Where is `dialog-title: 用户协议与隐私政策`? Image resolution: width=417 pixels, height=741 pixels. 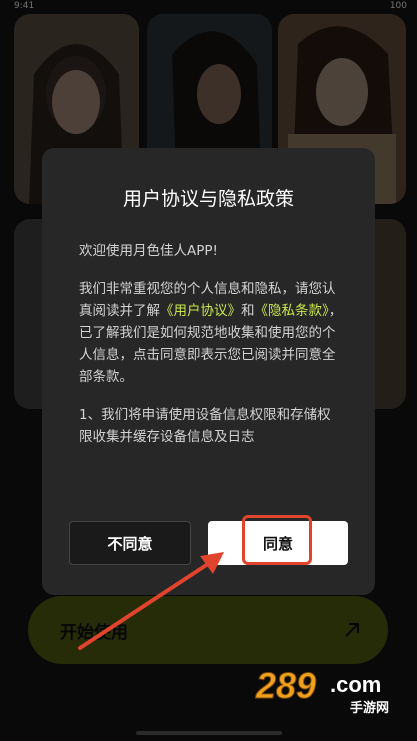 dialog-title: 用户协议与隐私政策 is located at coordinates (208, 199).